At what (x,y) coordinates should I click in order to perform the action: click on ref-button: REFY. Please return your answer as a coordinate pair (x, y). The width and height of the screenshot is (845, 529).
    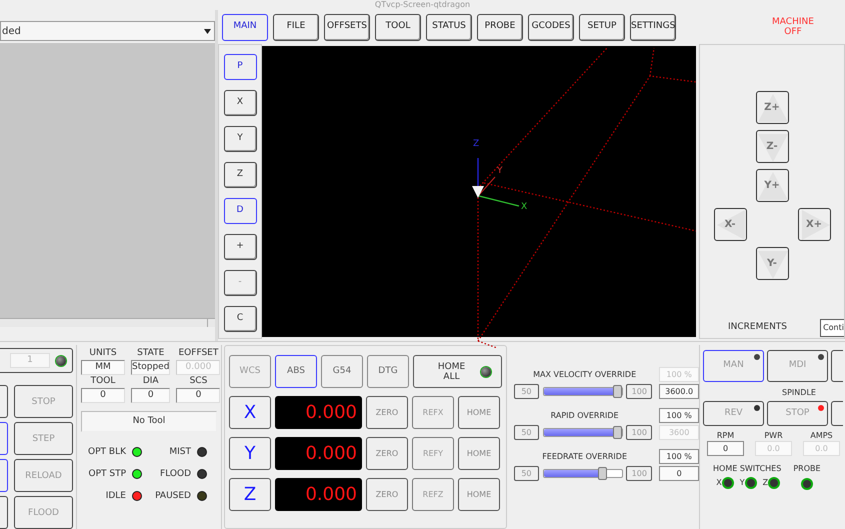
    Looking at the image, I should click on (433, 453).